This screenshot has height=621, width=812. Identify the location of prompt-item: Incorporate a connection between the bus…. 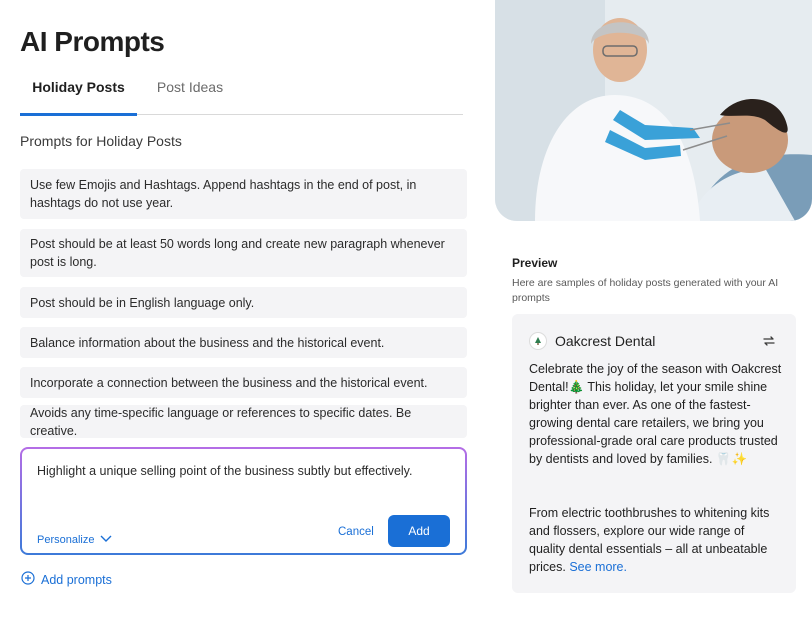
(243, 382).